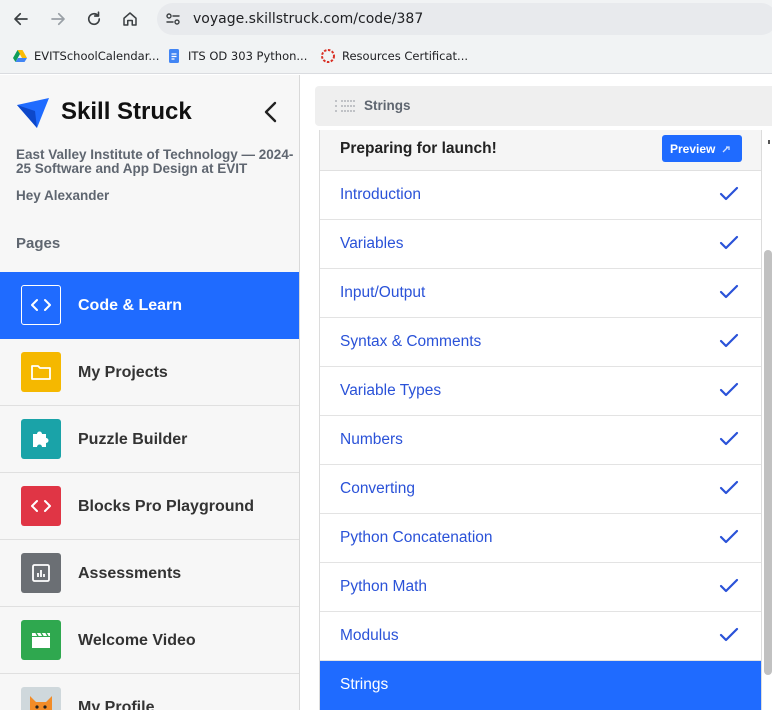 The width and height of the screenshot is (772, 710). I want to click on lesson-item: Modulus, so click(540, 636).